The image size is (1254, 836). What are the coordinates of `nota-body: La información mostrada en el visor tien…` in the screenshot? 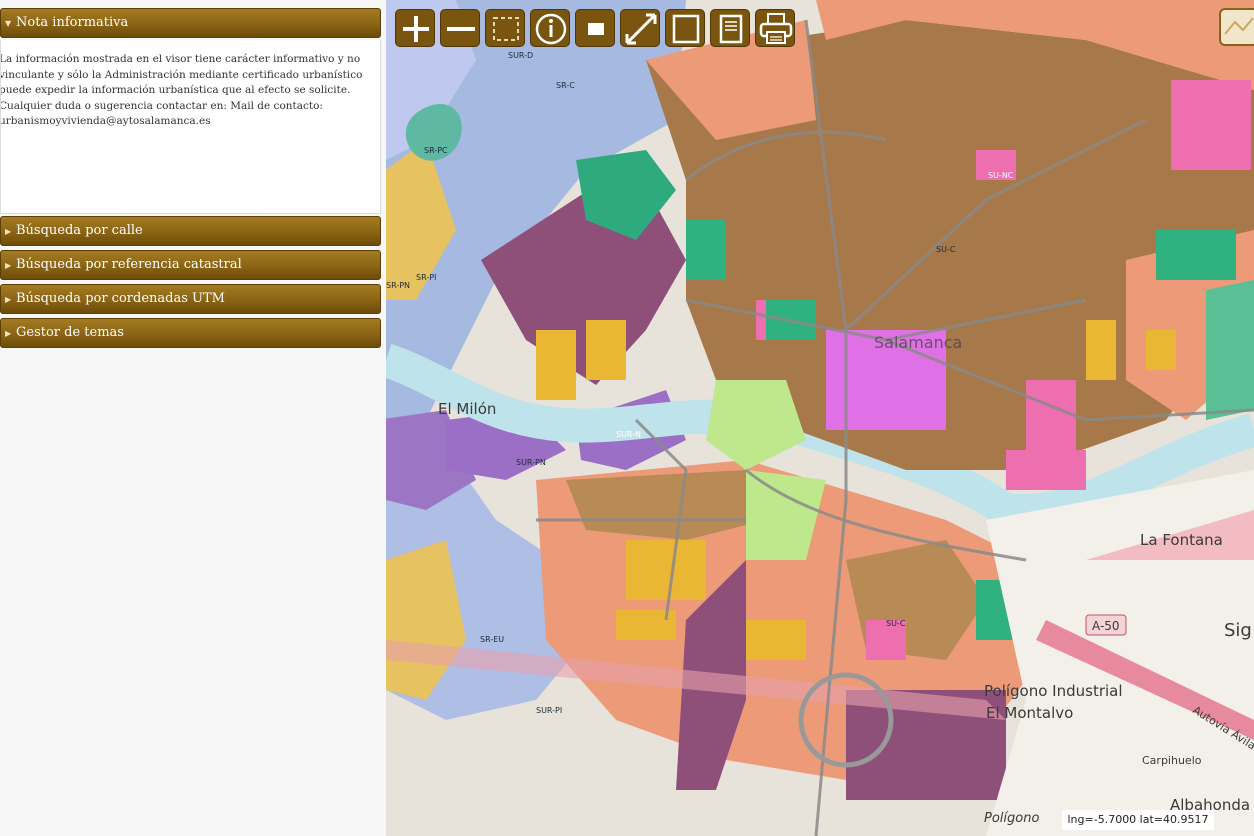 It's located at (190, 127).